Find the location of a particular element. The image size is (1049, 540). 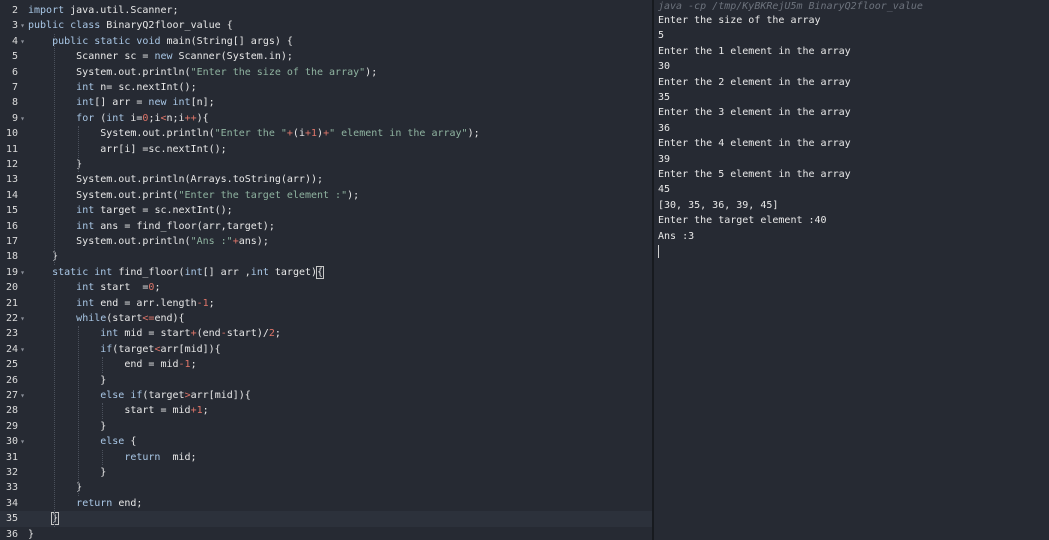

code-text: arr[i] =sc.nextInt(); is located at coordinates (127, 149).